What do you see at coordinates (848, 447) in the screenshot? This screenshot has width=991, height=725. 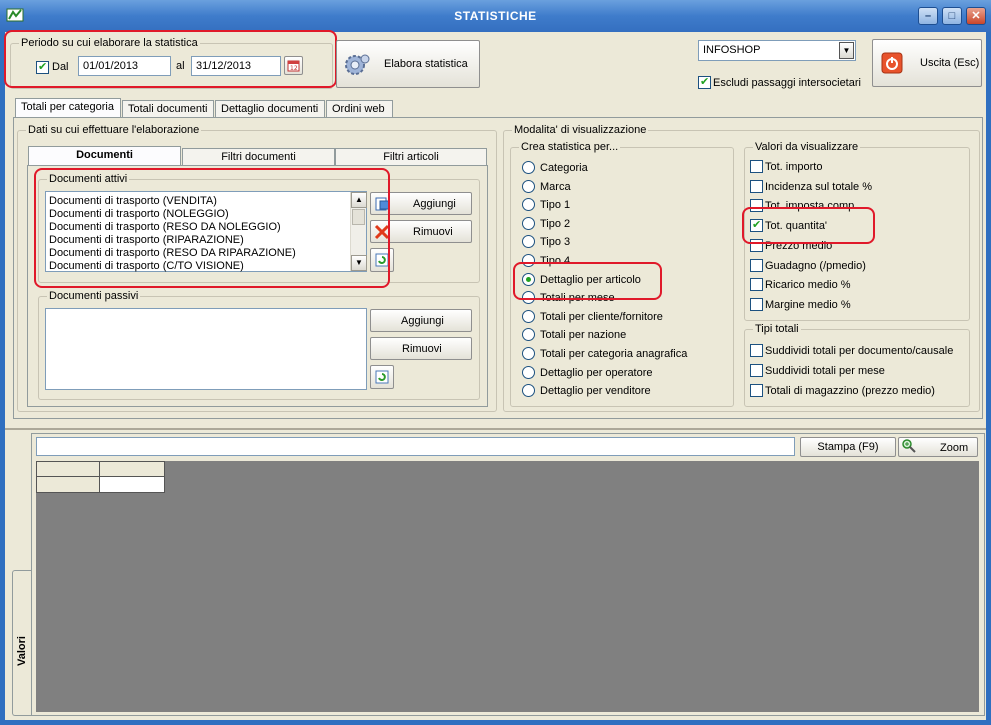 I see `stampa-button: Stampa (F9)` at bounding box center [848, 447].